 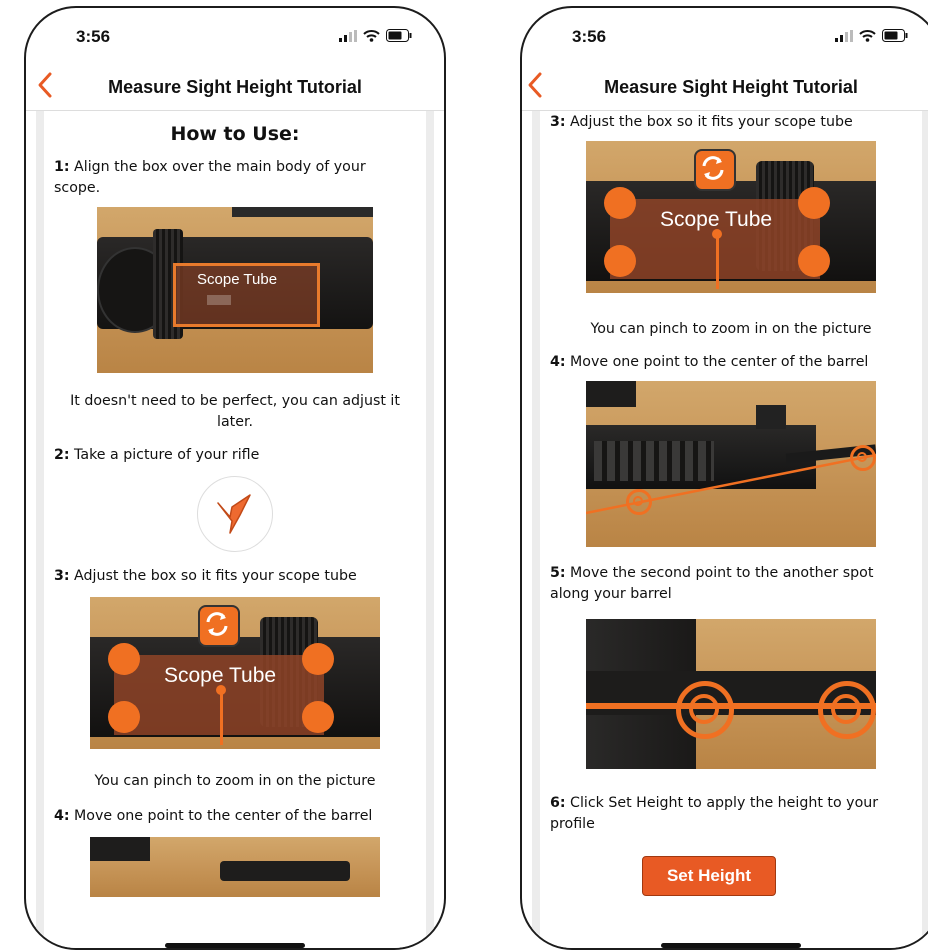 I want to click on step-5-image, so click(x=731, y=694).